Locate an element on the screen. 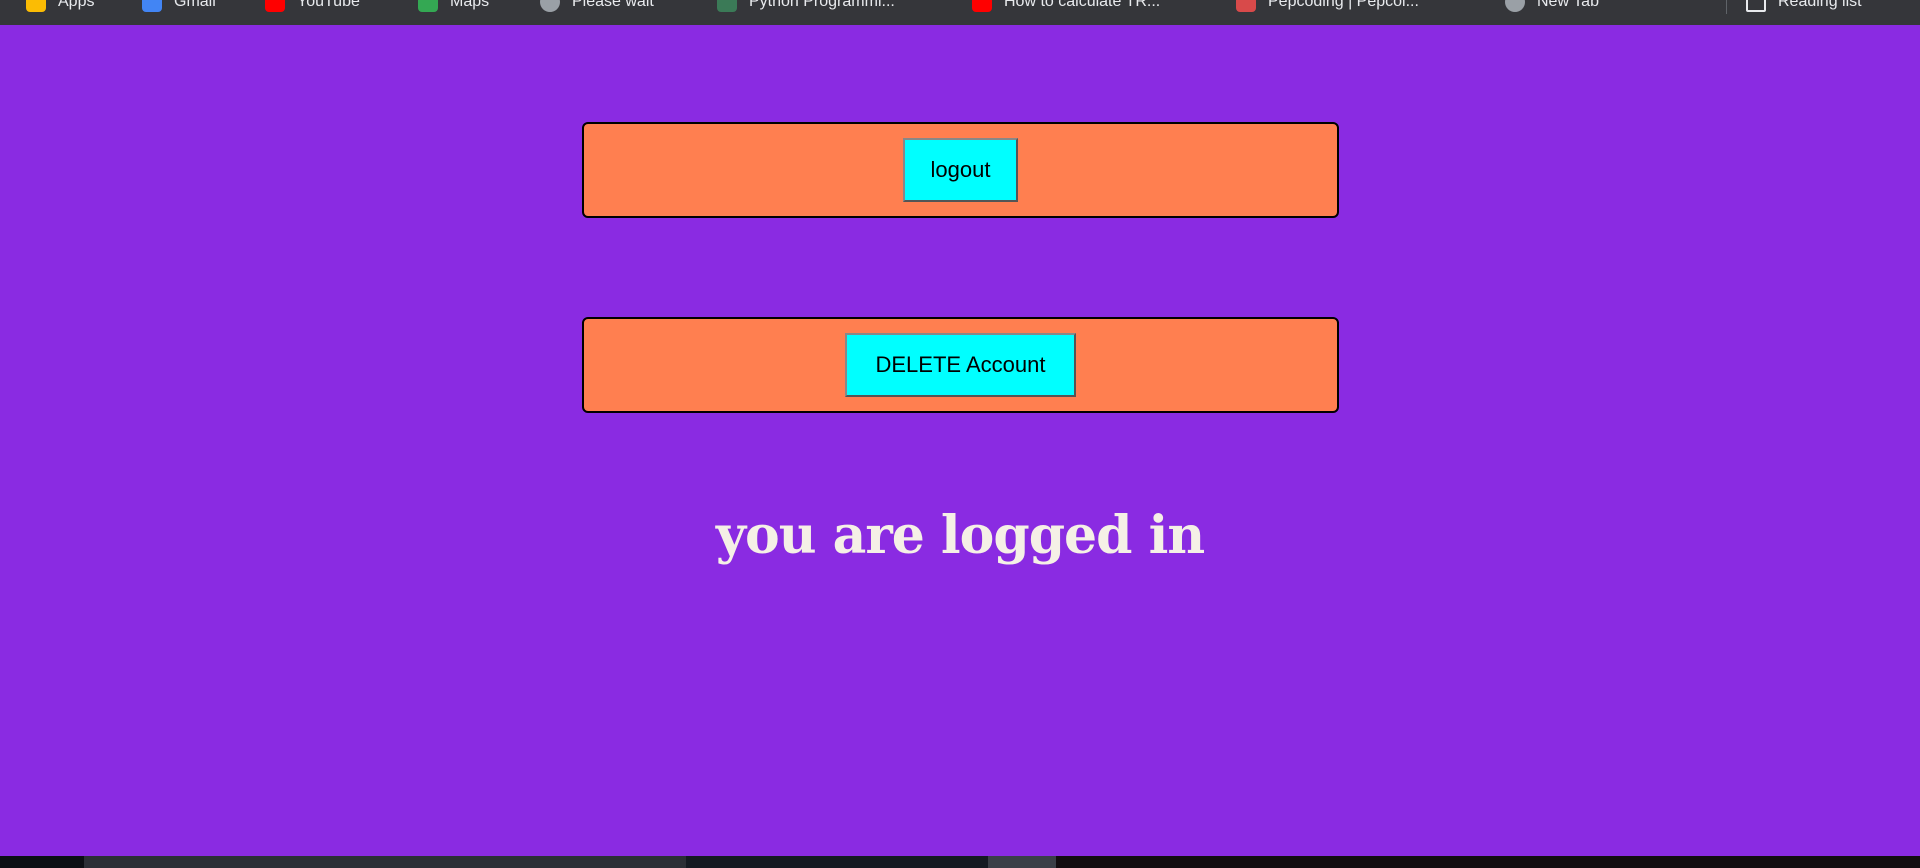 This screenshot has width=1920, height=868. bookmark-youtube: YouTube is located at coordinates (312, 7).